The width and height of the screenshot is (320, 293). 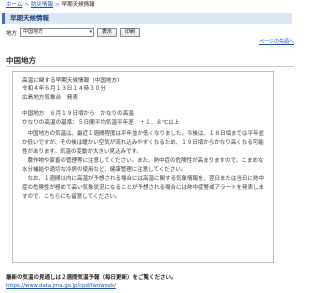 What do you see at coordinates (14, 5) in the screenshot?
I see `breadcrumb-home-link: ホーム` at bounding box center [14, 5].